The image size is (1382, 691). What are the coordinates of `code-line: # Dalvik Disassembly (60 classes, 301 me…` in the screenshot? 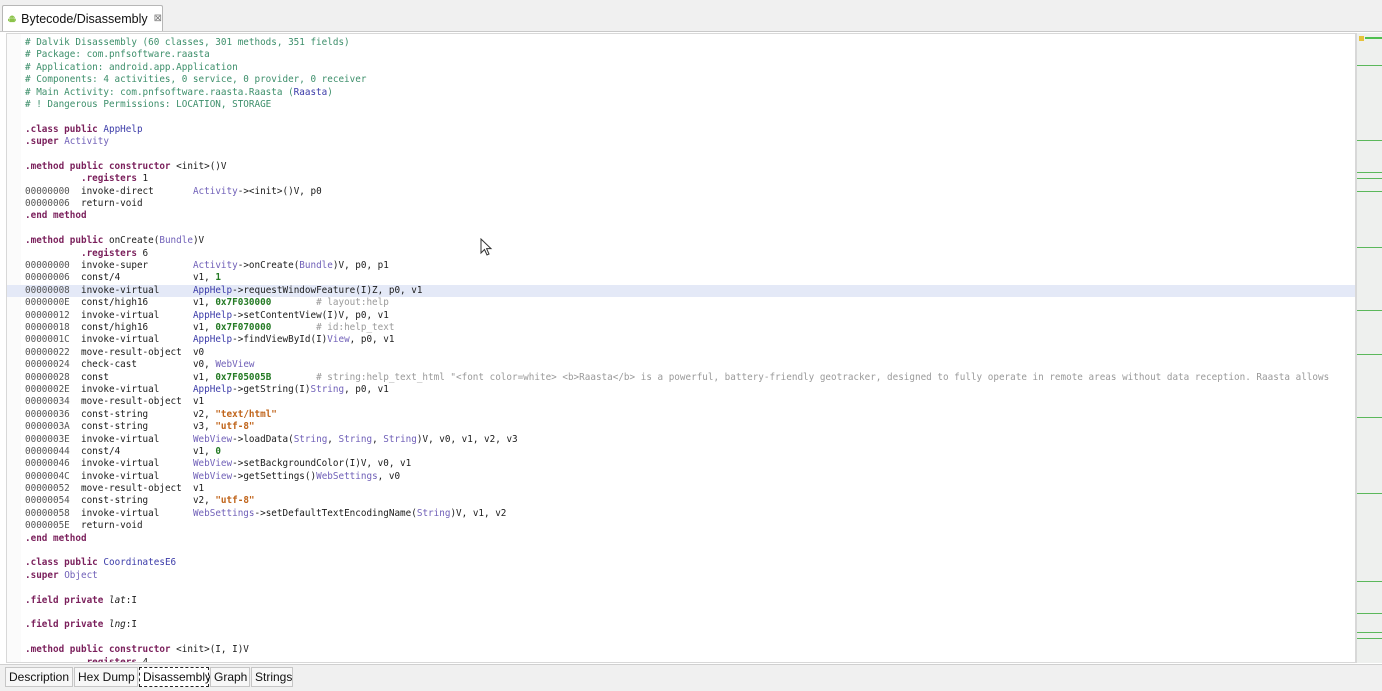 It's located at (690, 43).